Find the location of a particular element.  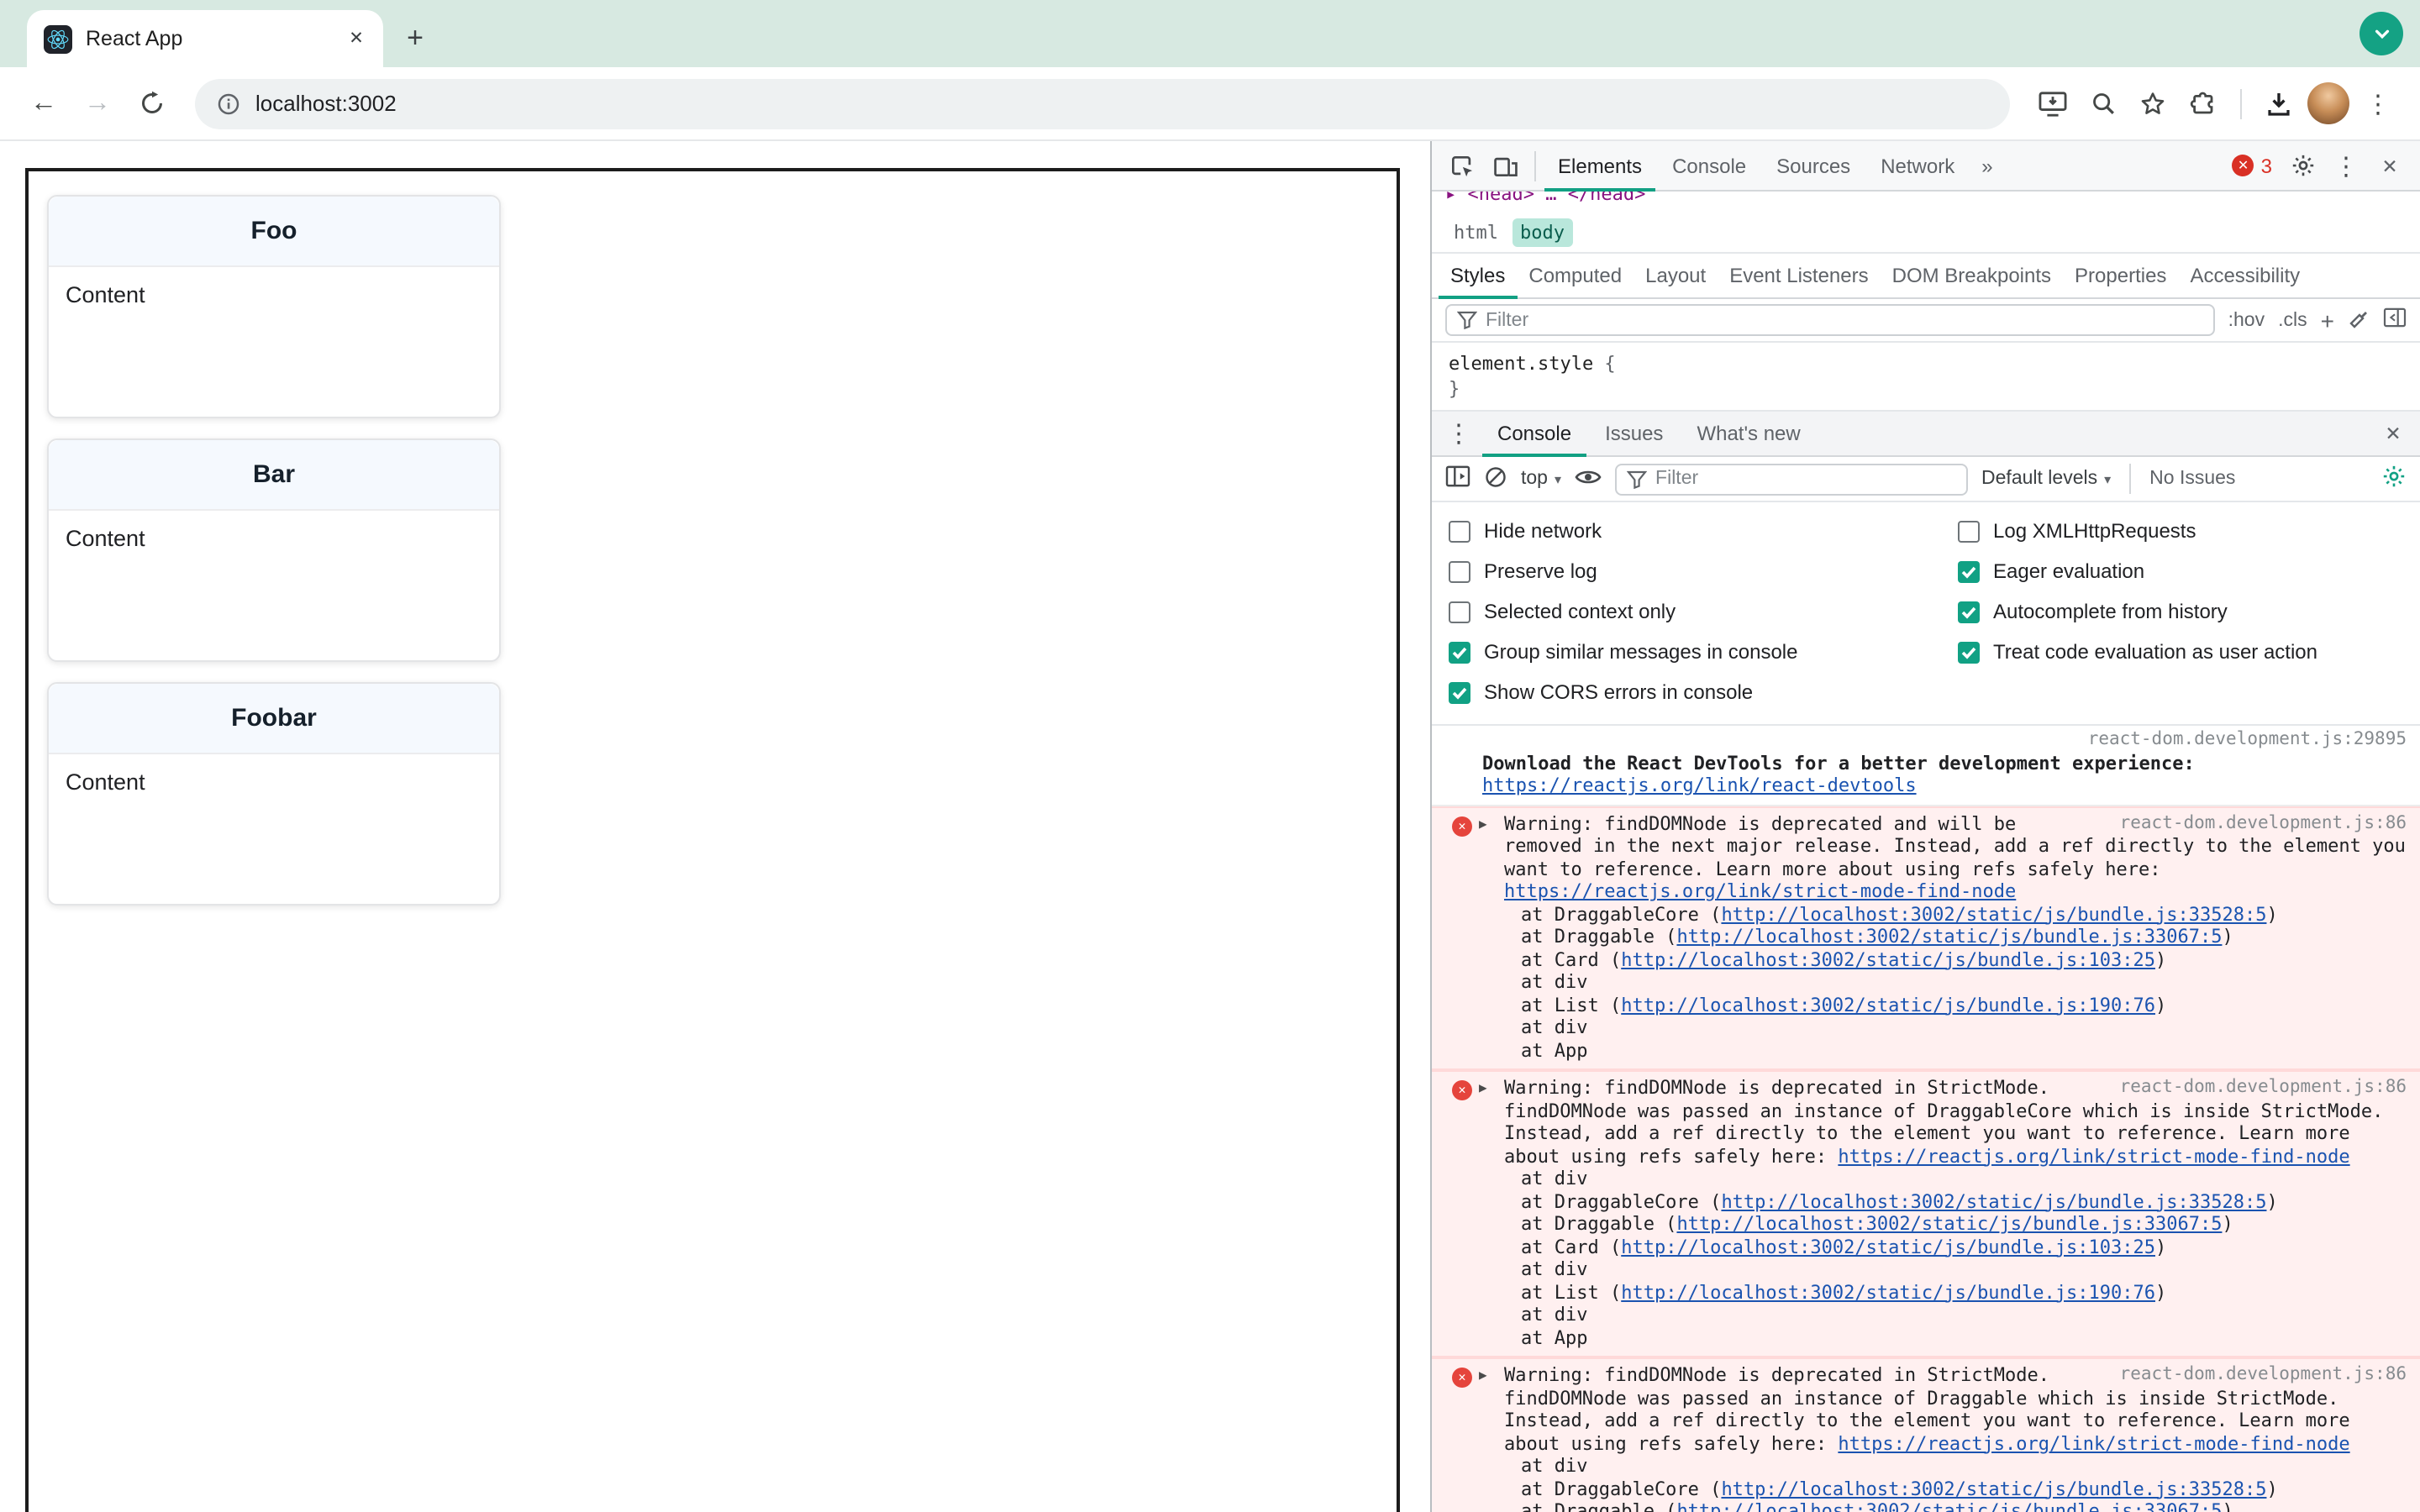

install-app-button is located at coordinates (2052, 103).